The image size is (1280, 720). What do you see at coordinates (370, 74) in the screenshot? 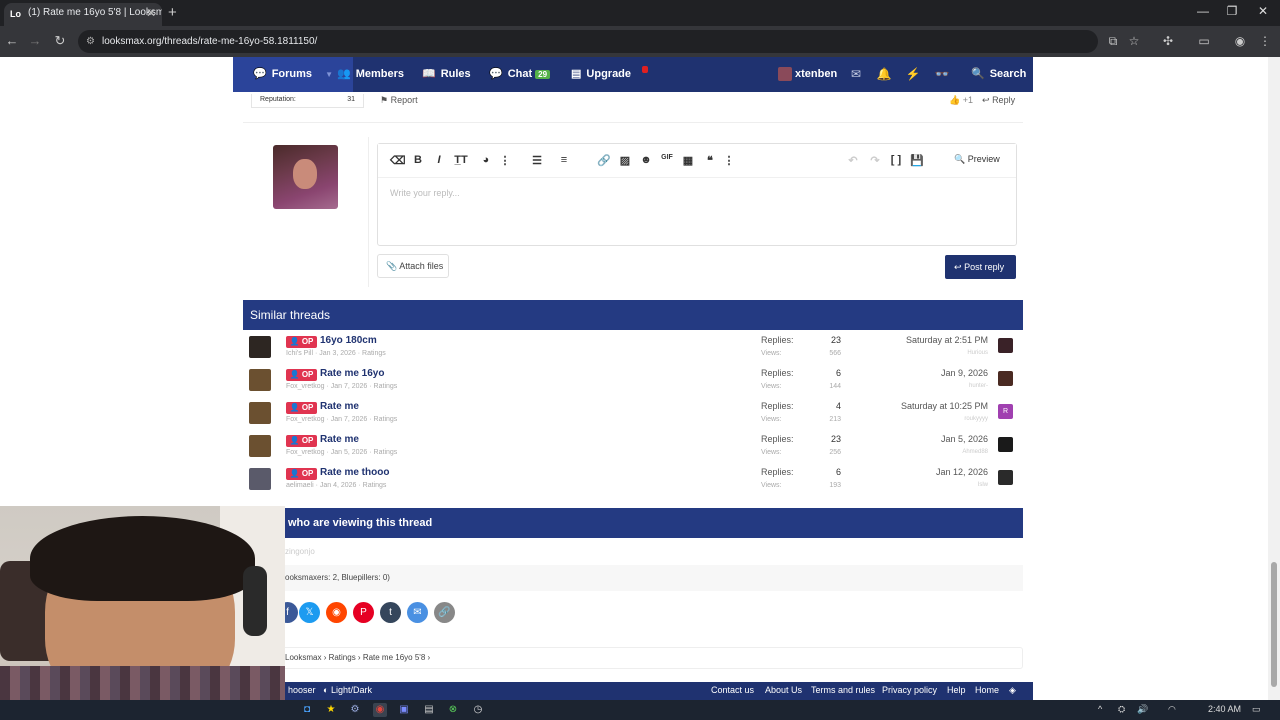
I see `nav-members: 👥 Members` at bounding box center [370, 74].